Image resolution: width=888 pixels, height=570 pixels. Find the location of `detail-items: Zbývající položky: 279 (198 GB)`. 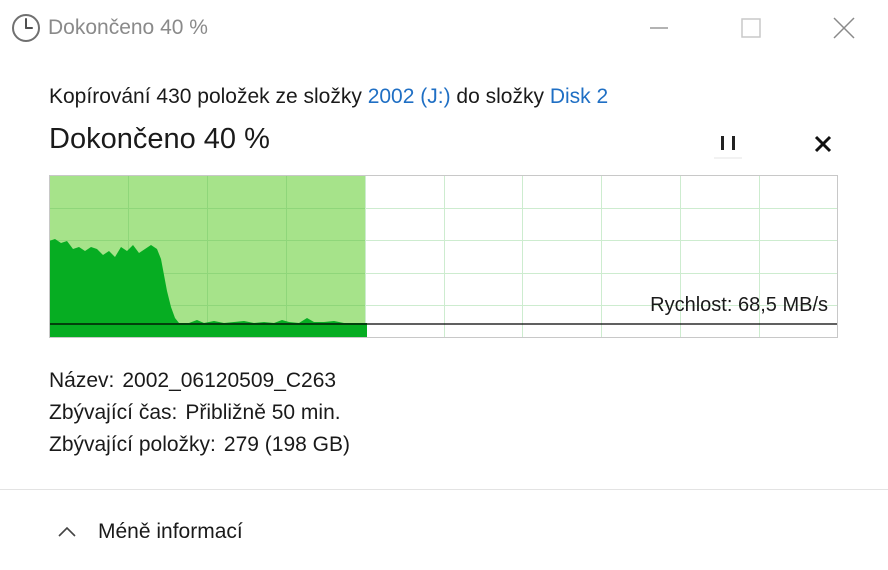

detail-items: Zbývající položky: 279 (198 GB) is located at coordinates (199, 445).